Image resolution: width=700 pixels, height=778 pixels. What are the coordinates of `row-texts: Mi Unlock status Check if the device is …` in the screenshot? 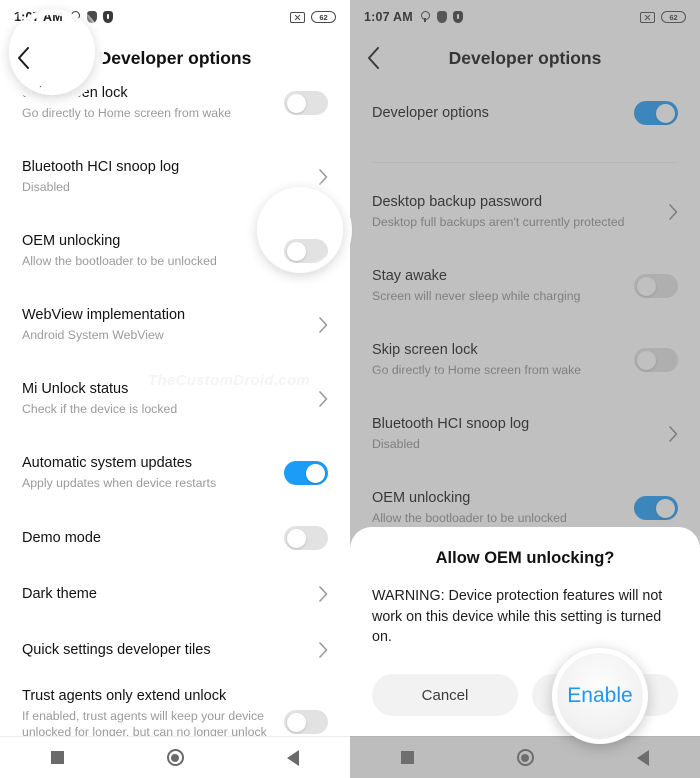 It's located at (166, 398).